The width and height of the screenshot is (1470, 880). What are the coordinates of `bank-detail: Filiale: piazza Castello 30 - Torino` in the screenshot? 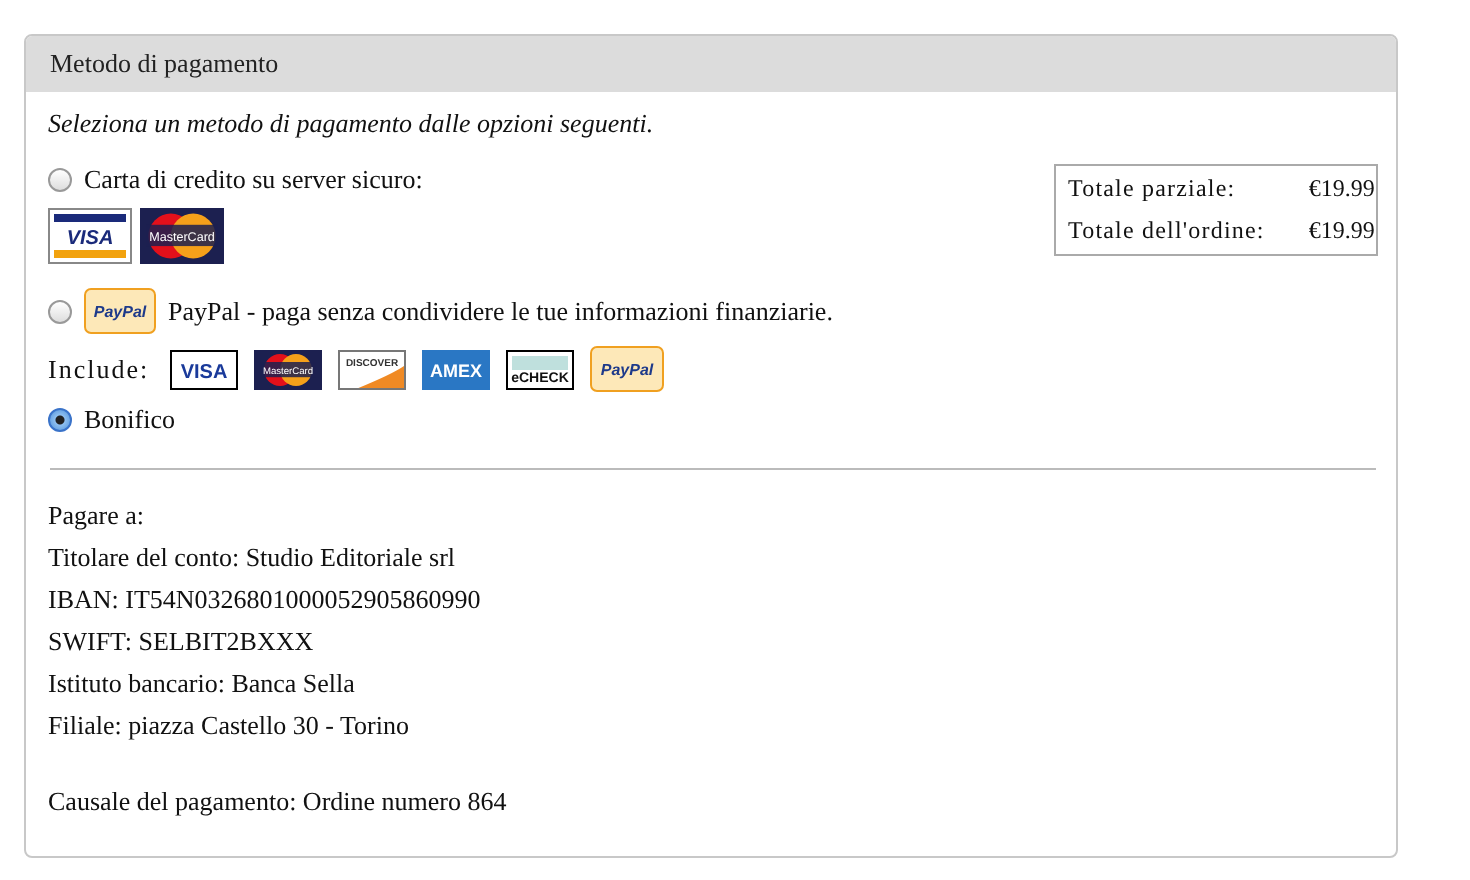 It's located at (229, 725).